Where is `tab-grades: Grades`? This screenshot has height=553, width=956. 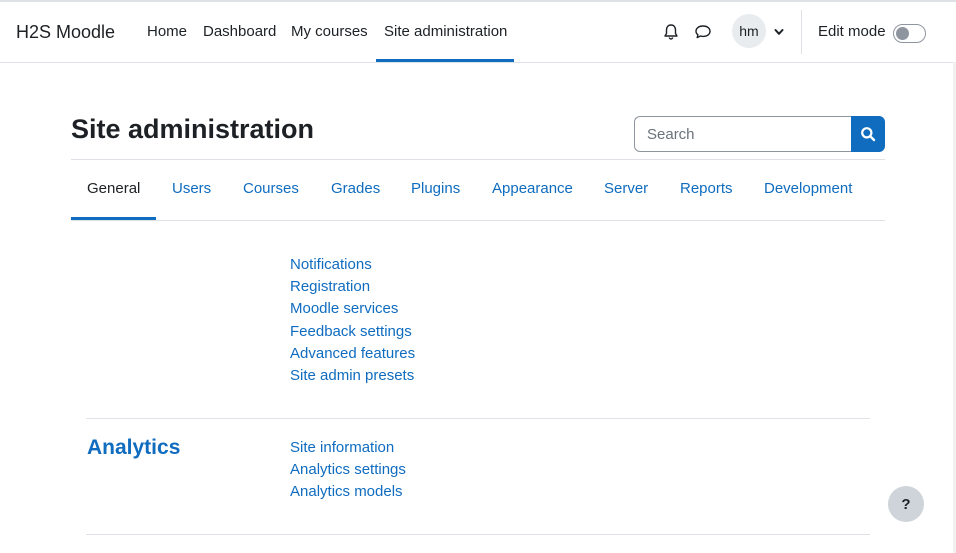
tab-grades: Grades is located at coordinates (355, 188).